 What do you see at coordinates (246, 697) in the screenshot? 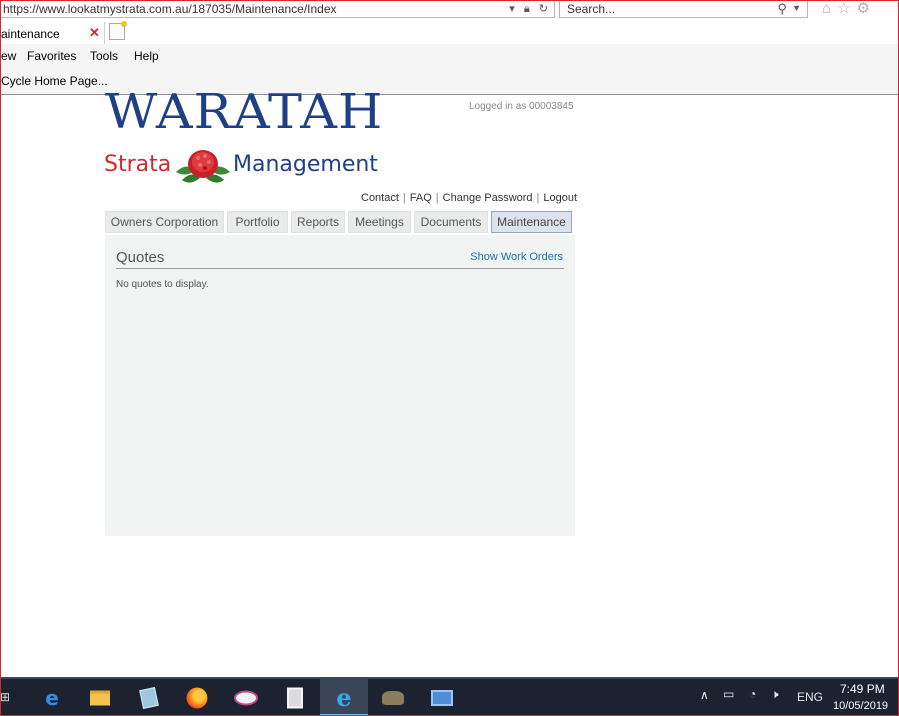
I see `paint-icon` at bounding box center [246, 697].